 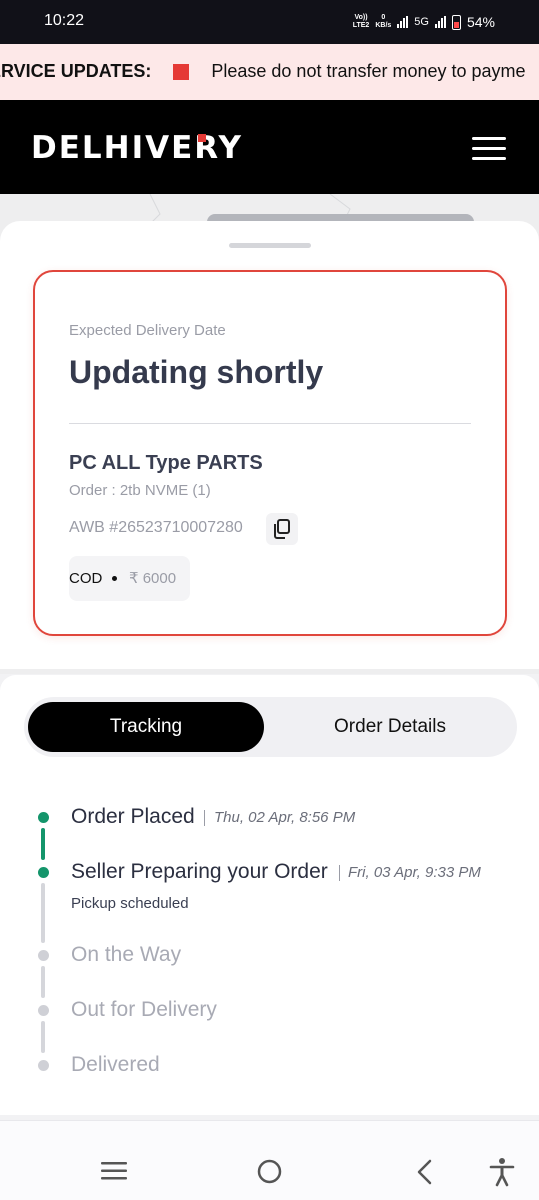 I want to click on home-icon, so click(x=269, y=1171).